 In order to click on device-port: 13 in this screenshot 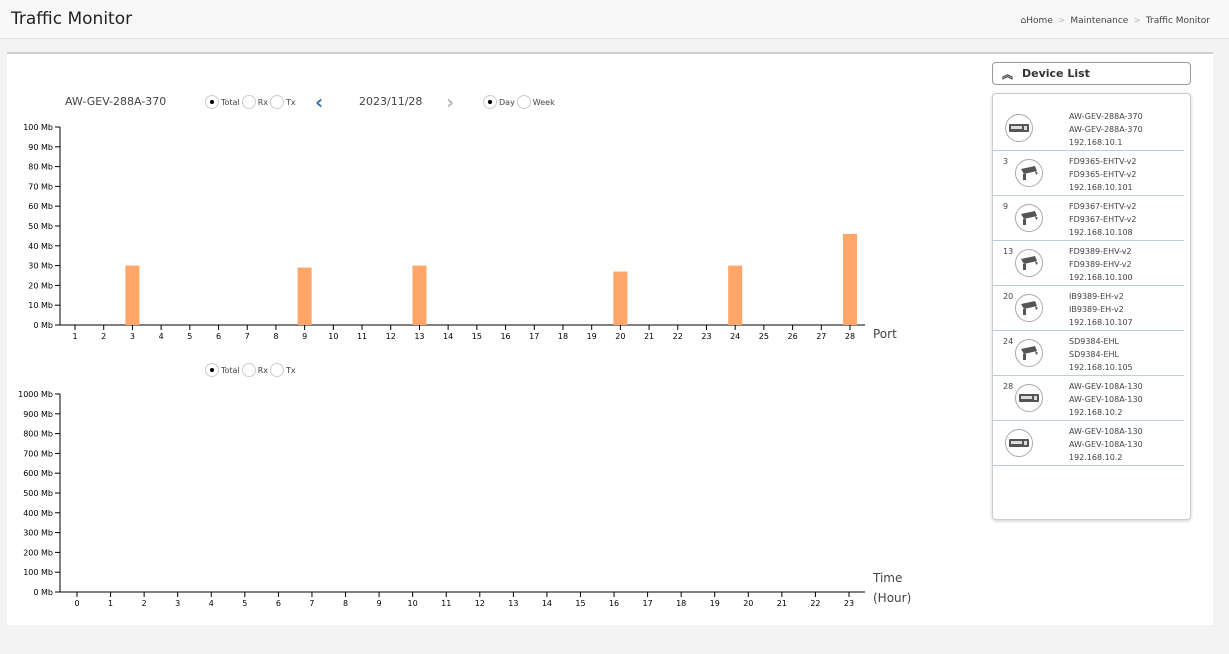, I will do `click(1008, 251)`.